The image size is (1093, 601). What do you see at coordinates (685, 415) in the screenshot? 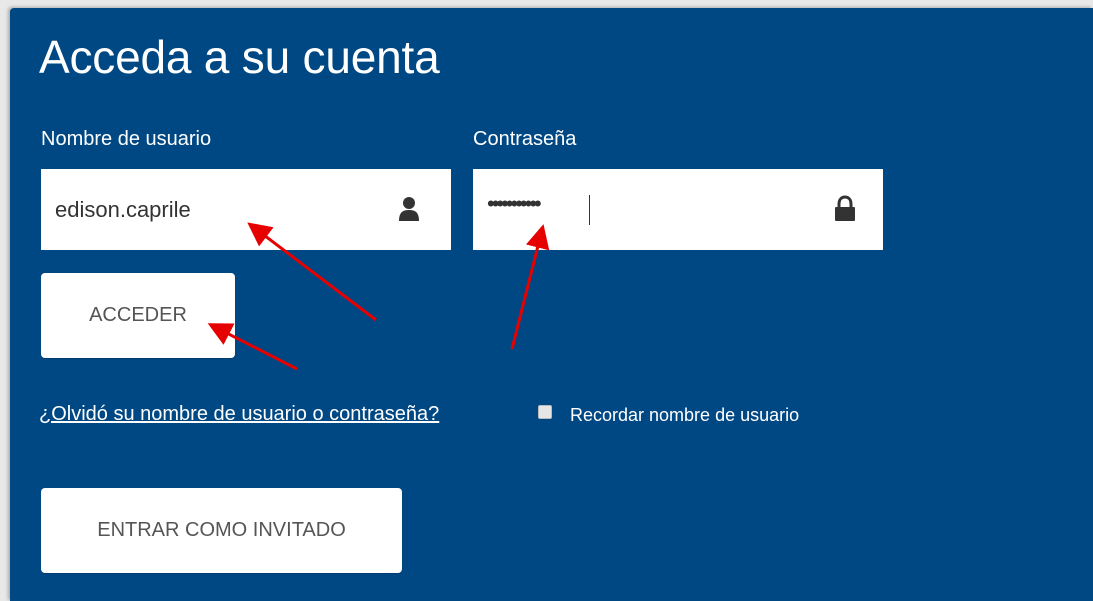
I see `remember-username-label: Recordar nombre de usuario` at bounding box center [685, 415].